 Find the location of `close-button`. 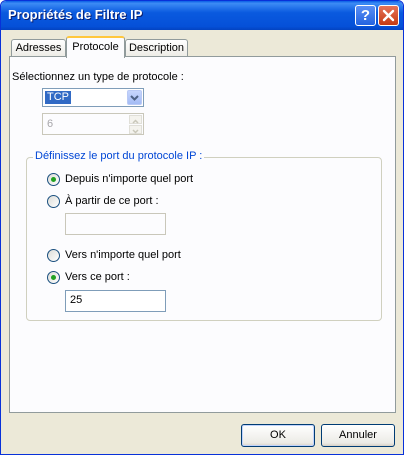

close-button is located at coordinates (388, 15).